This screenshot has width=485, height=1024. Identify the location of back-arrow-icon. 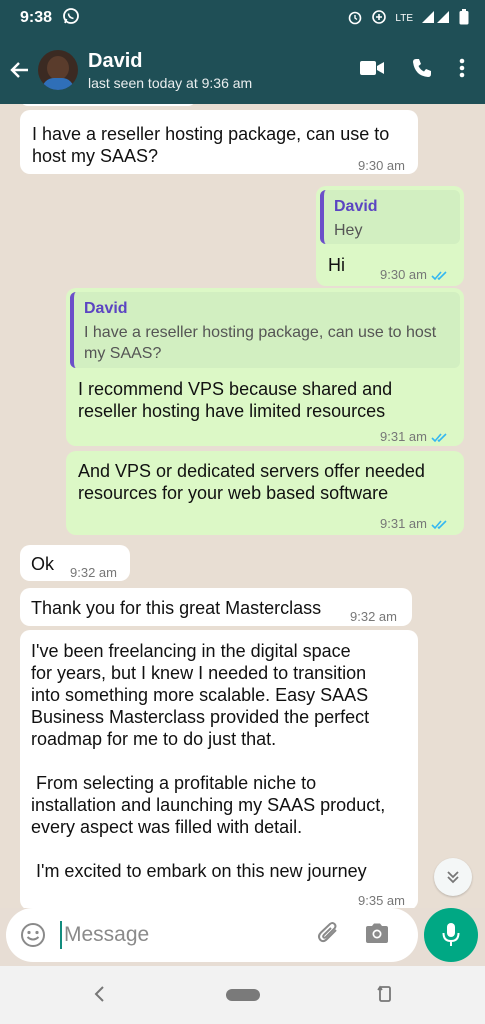
(19, 70).